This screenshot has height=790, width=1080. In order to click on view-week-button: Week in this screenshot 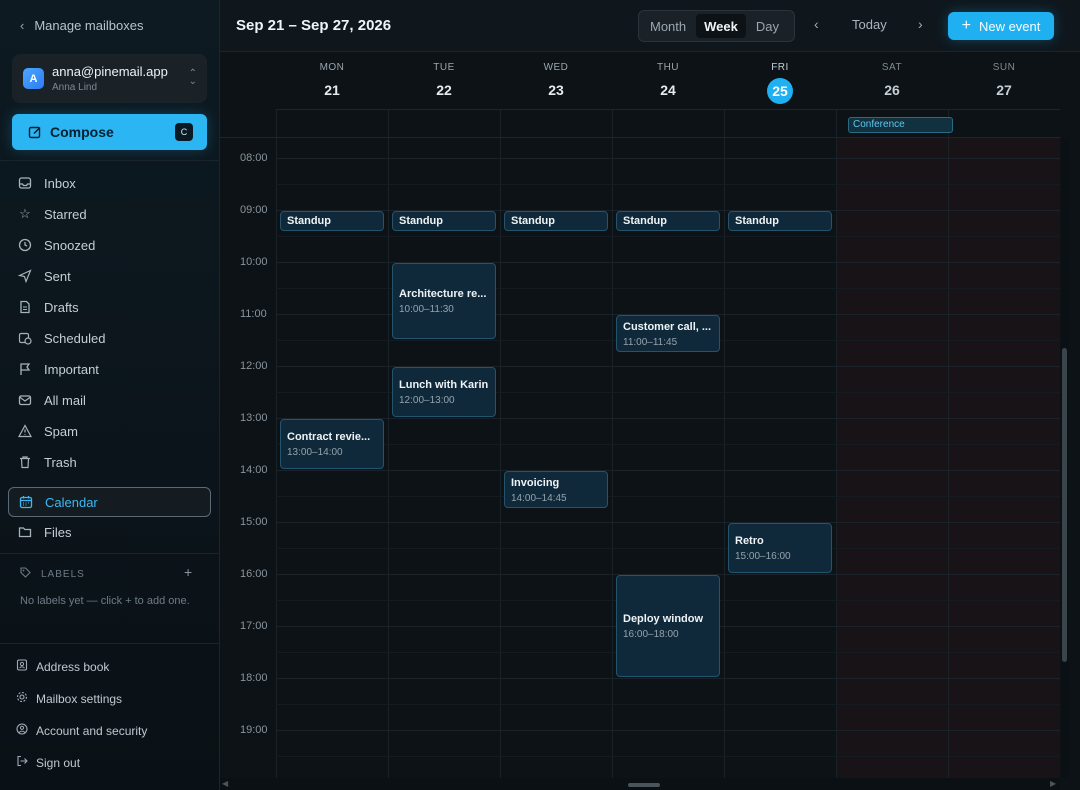, I will do `click(721, 26)`.